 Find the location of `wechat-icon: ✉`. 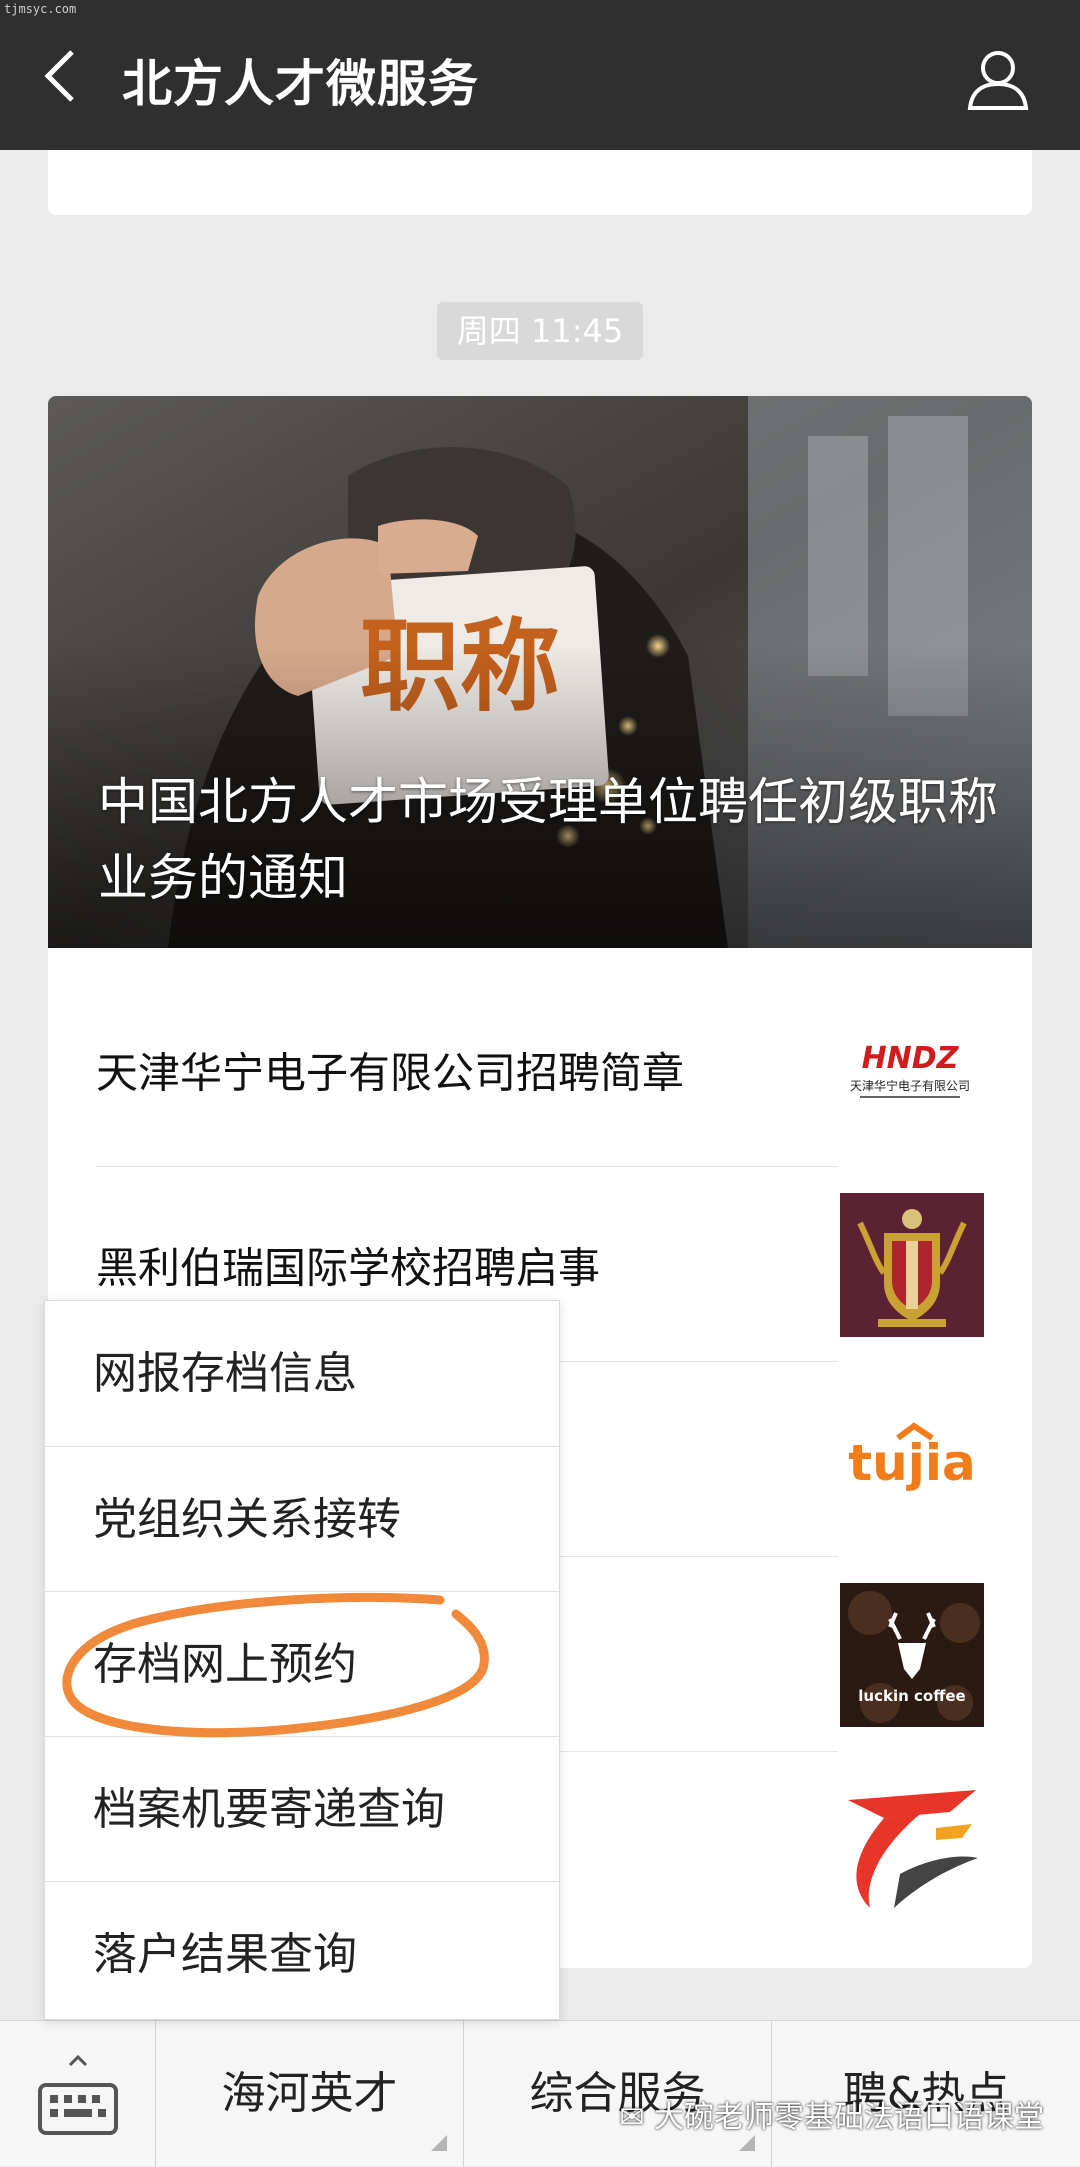

wechat-icon: ✉ is located at coordinates (636, 2117).